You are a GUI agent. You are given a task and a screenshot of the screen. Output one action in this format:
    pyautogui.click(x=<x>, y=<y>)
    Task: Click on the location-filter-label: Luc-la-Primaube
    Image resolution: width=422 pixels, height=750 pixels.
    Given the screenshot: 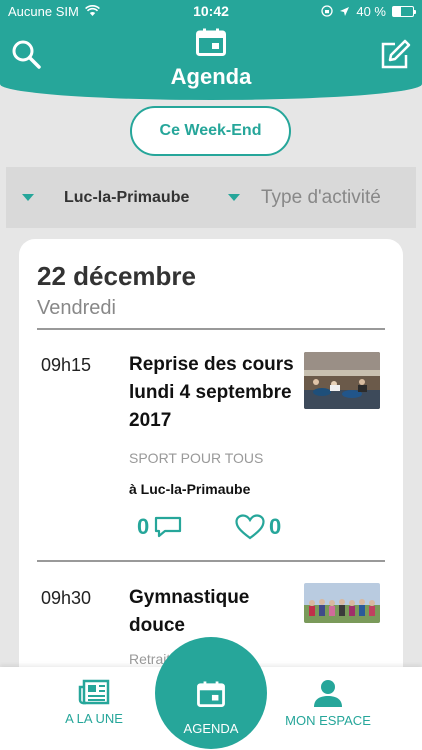 What is the action you would take?
    pyautogui.click(x=127, y=197)
    